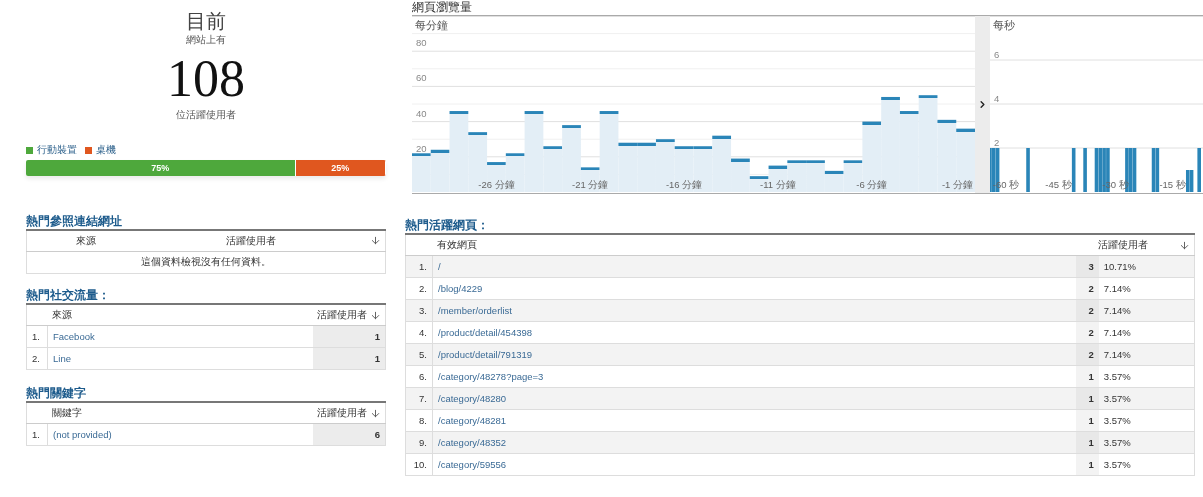 The image size is (1203, 497). I want to click on axis-label: 6, so click(997, 54).